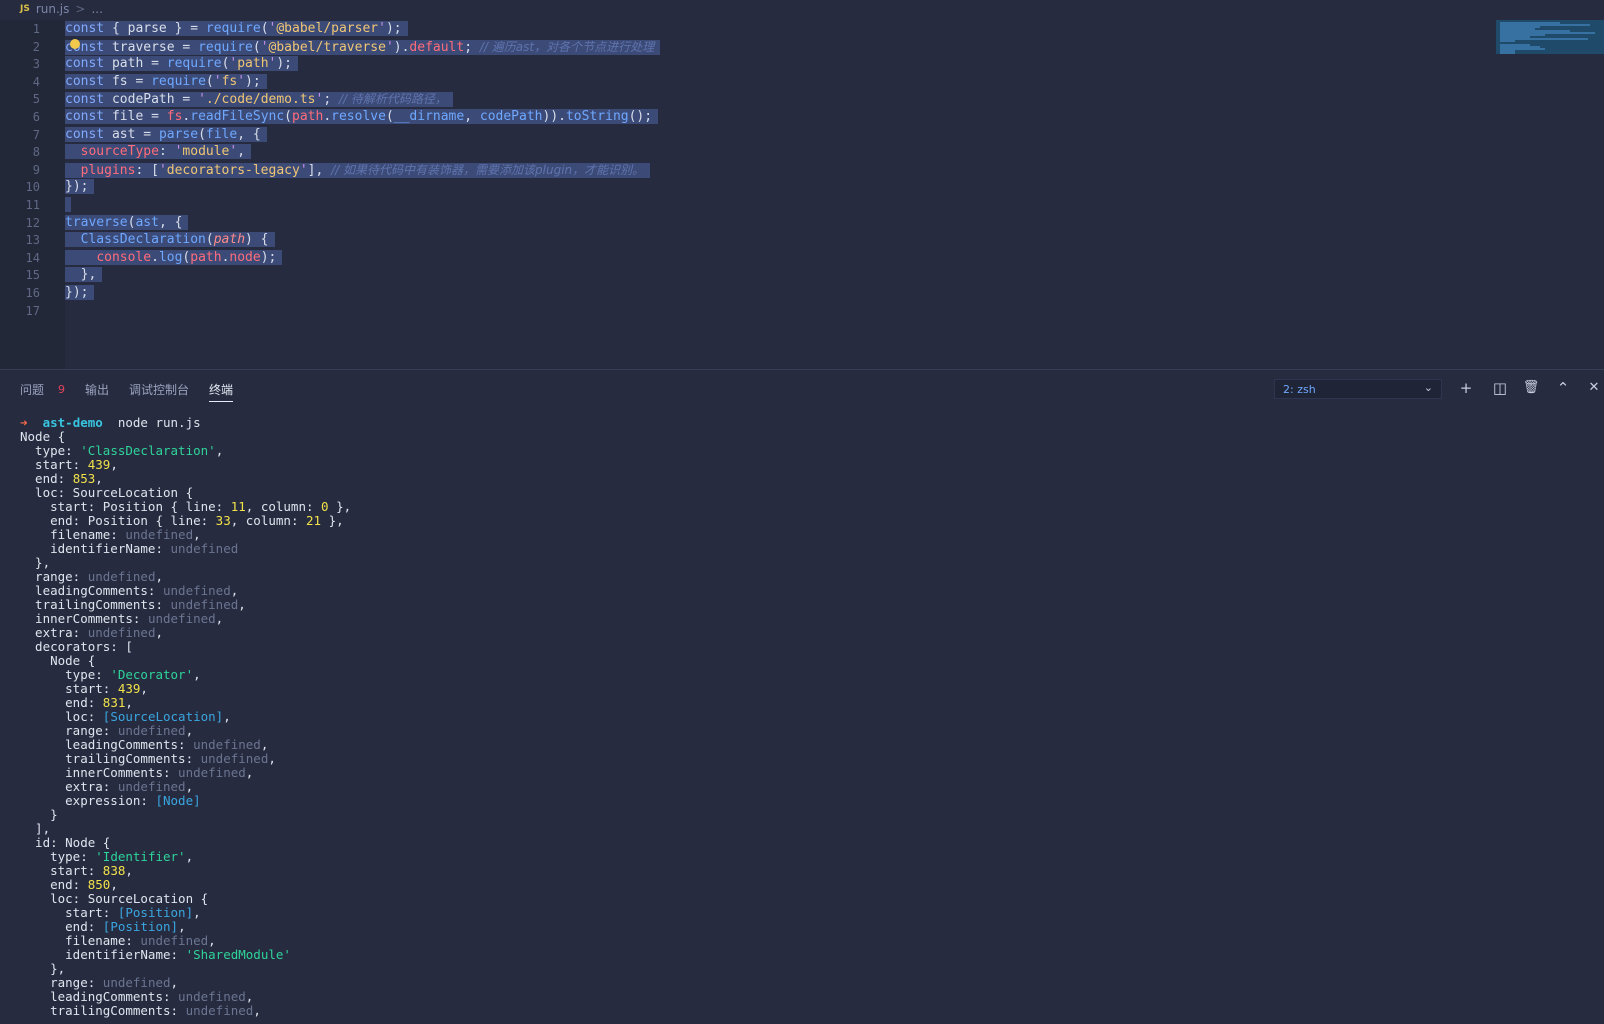  Describe the element at coordinates (800, 829) in the screenshot. I see `terminal-line: ],` at that location.